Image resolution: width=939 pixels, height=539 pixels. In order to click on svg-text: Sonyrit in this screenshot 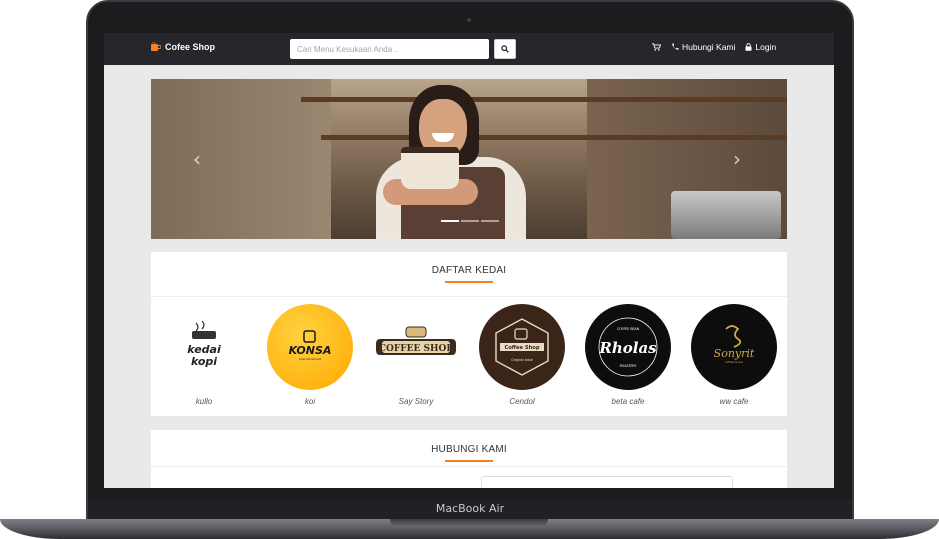, I will do `click(734, 353)`.